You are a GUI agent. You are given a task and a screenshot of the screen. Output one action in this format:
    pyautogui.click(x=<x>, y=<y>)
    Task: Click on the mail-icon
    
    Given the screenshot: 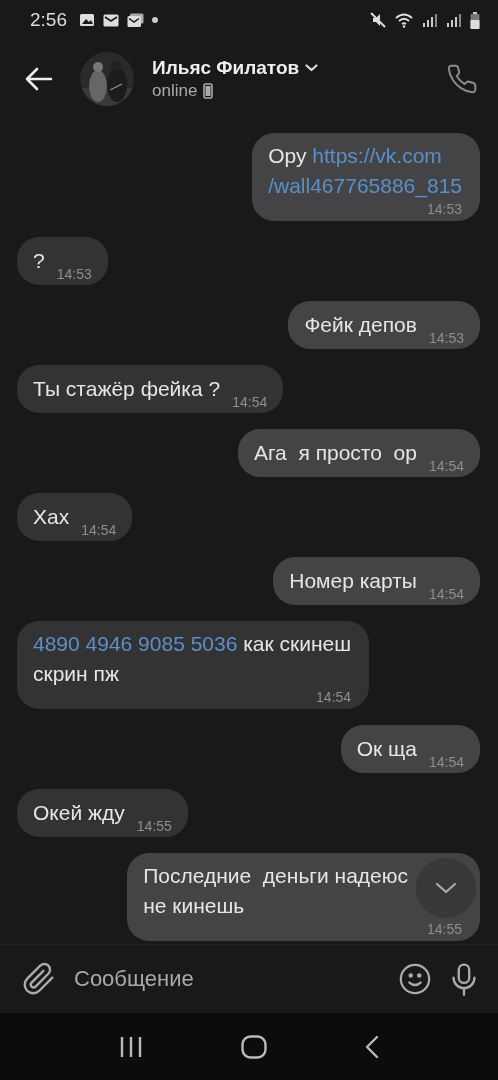 What is the action you would take?
    pyautogui.click(x=111, y=20)
    